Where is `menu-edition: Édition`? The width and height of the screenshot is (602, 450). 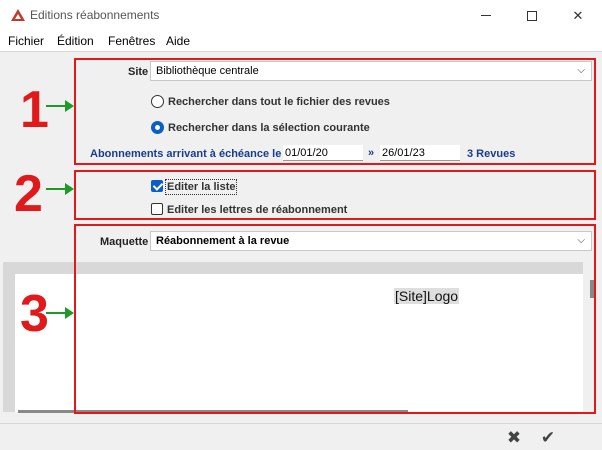 menu-edition: Édition is located at coordinates (75, 41).